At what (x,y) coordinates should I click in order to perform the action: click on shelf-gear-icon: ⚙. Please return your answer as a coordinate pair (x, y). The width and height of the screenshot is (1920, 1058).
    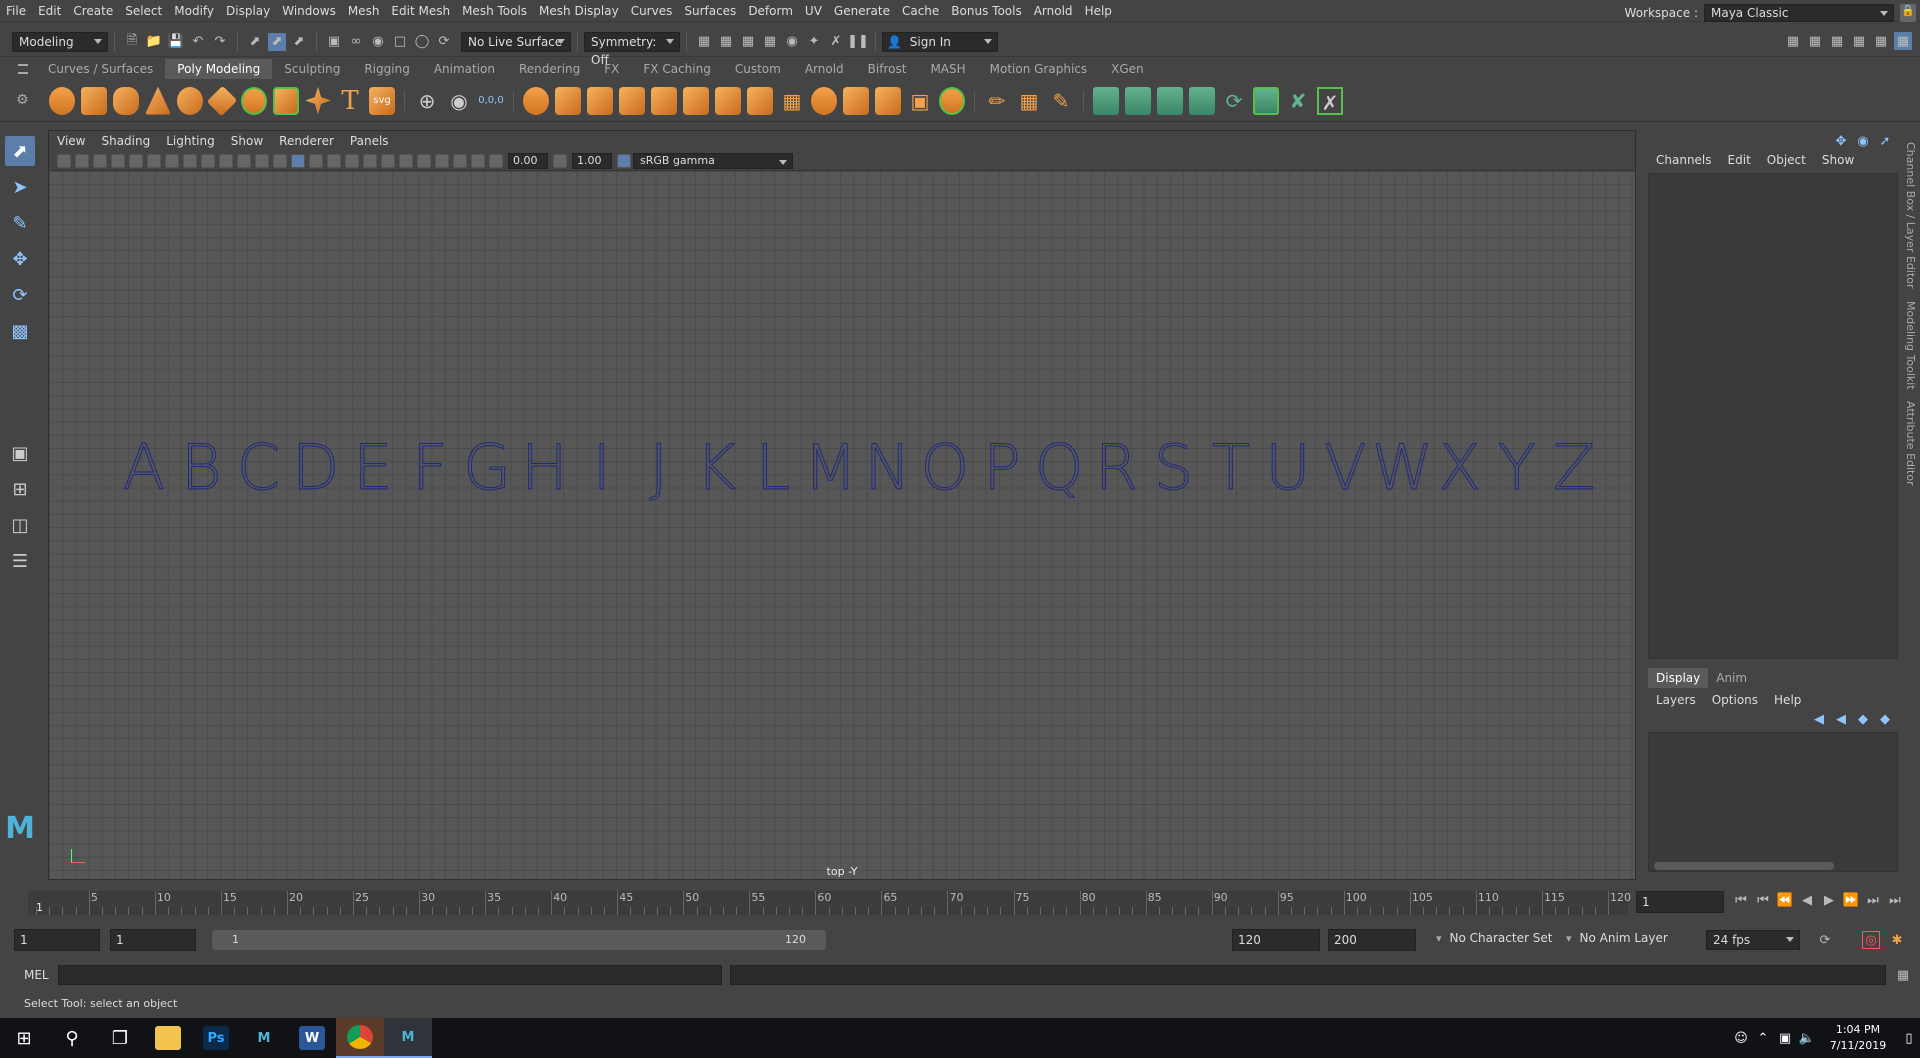
    Looking at the image, I should click on (22, 100).